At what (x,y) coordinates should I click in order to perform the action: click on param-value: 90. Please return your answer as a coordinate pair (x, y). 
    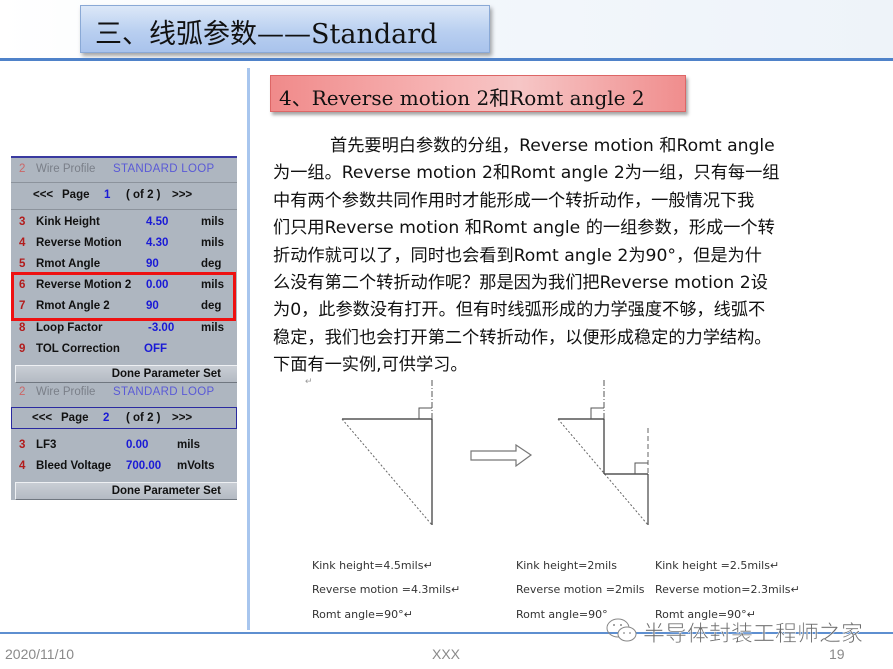
    Looking at the image, I should click on (152, 264).